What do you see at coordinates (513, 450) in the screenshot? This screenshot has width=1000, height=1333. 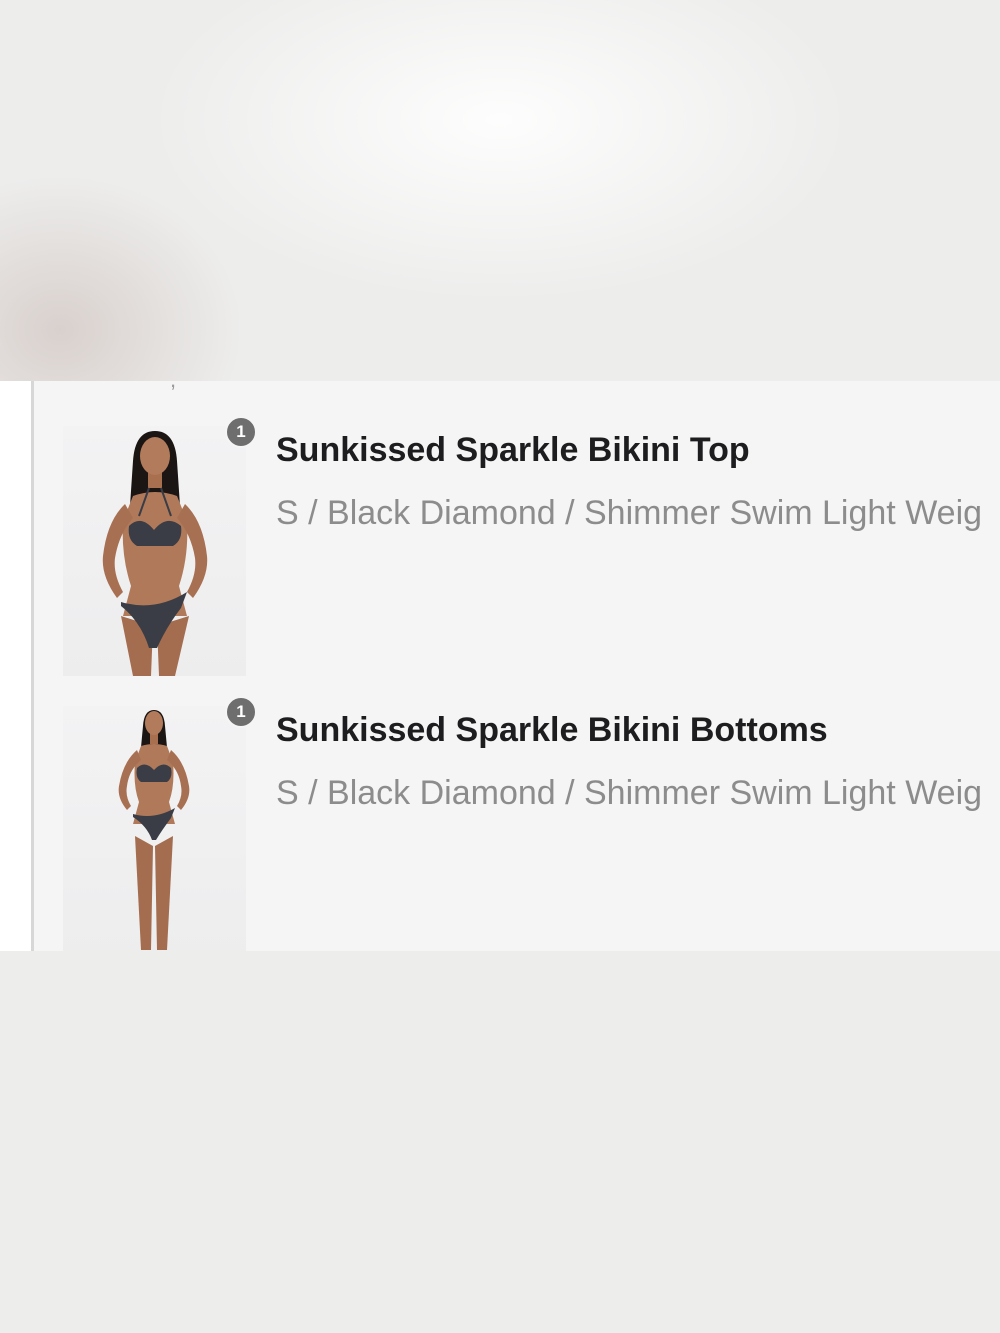 I see `product-title: Sunkissed Sparkle Bikini Top` at bounding box center [513, 450].